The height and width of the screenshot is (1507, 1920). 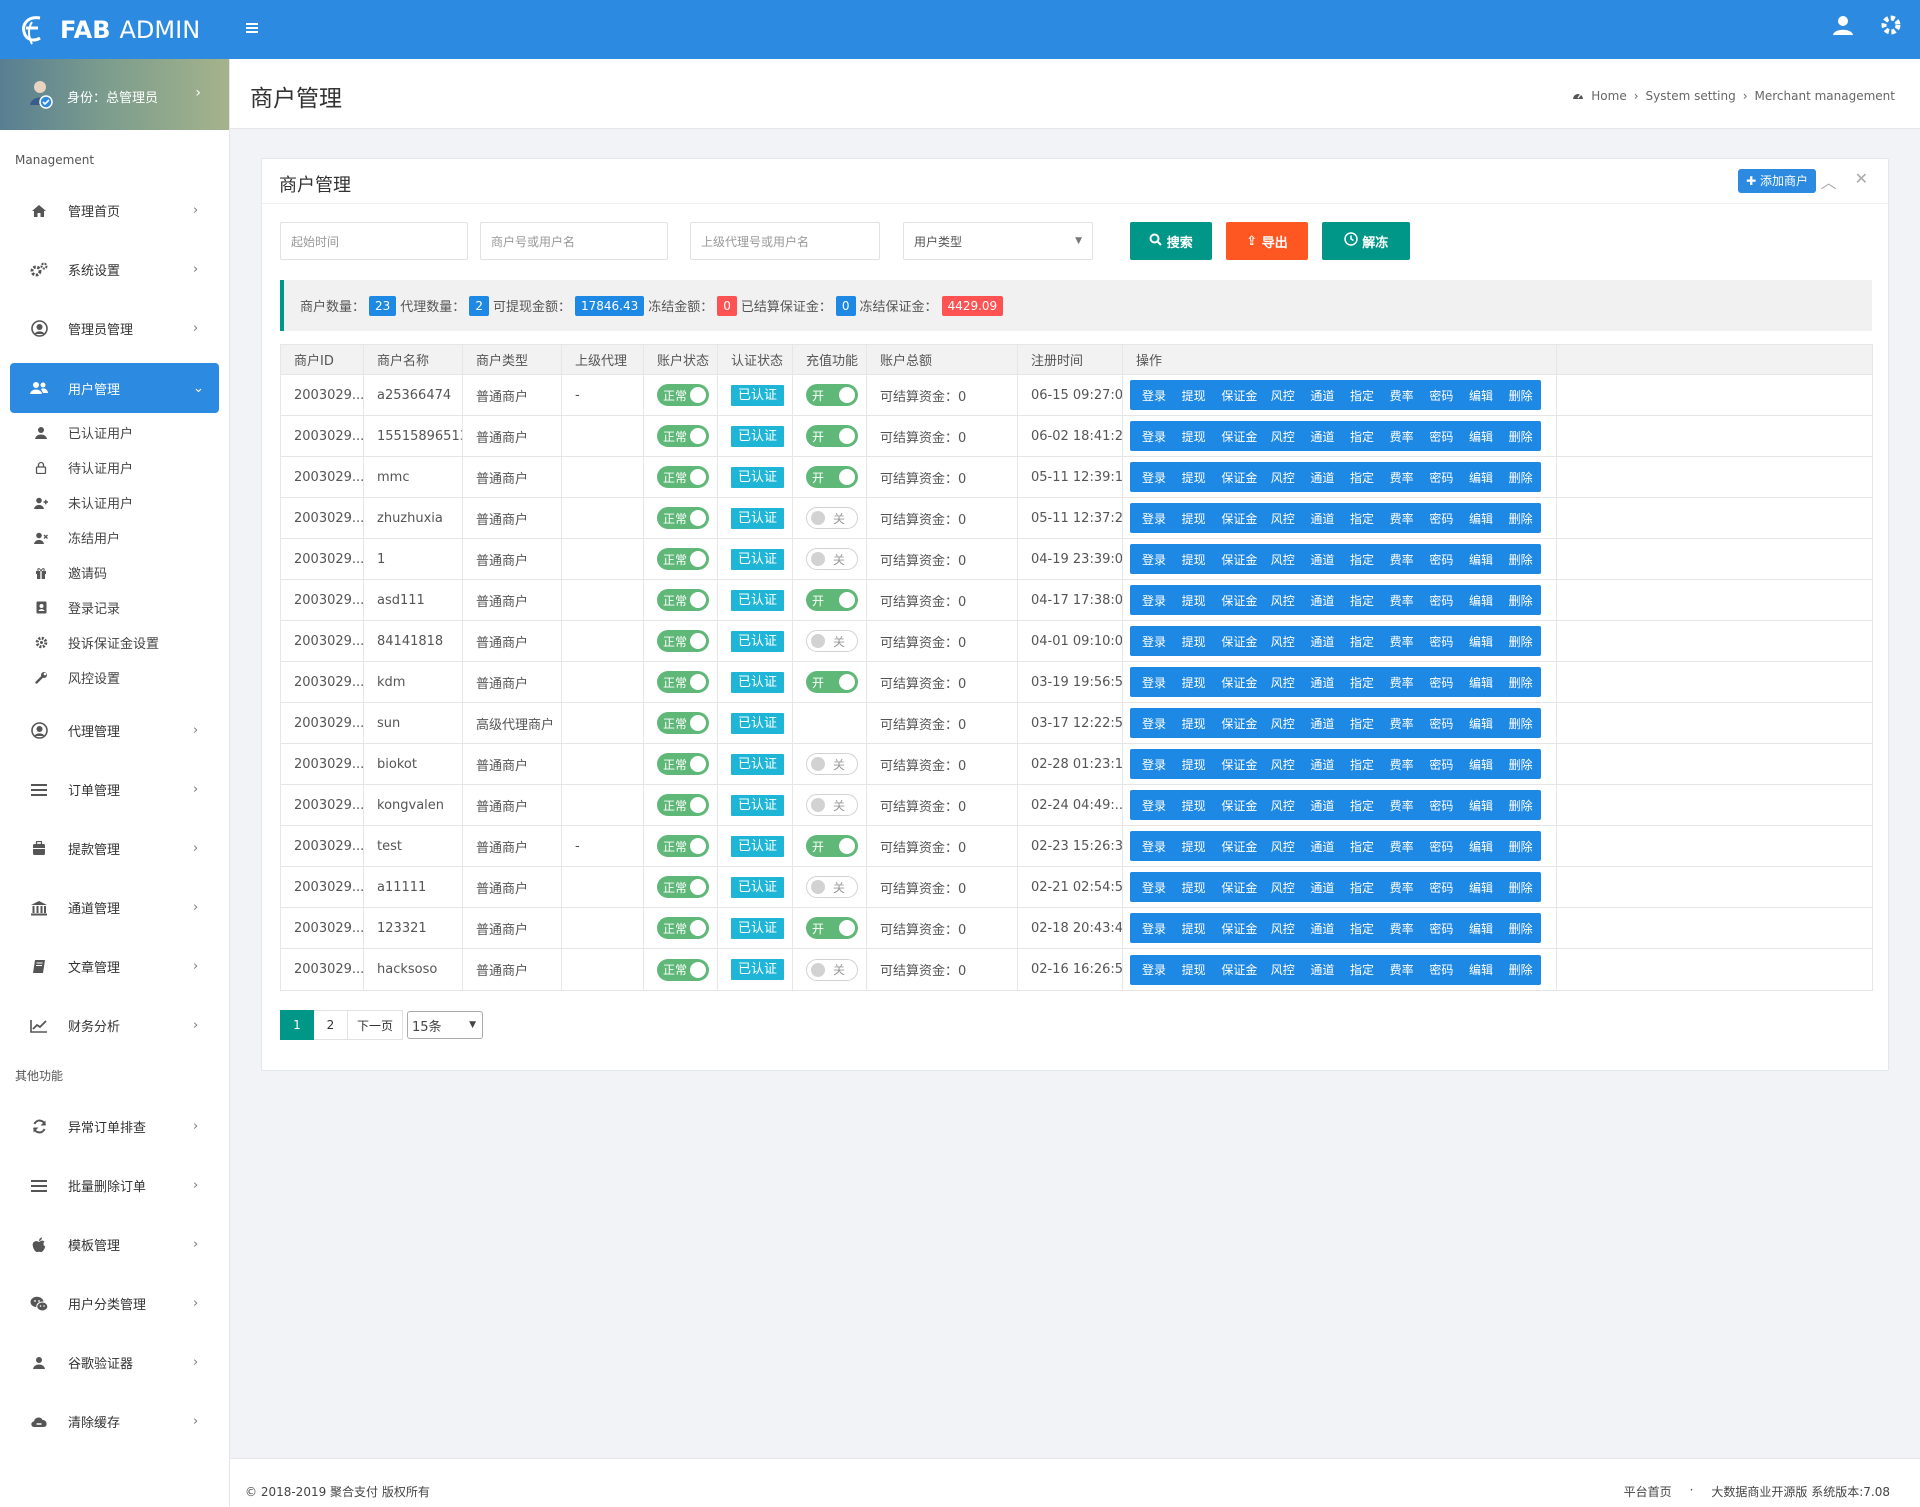 I want to click on start-time-input: 起始时间, so click(x=374, y=241).